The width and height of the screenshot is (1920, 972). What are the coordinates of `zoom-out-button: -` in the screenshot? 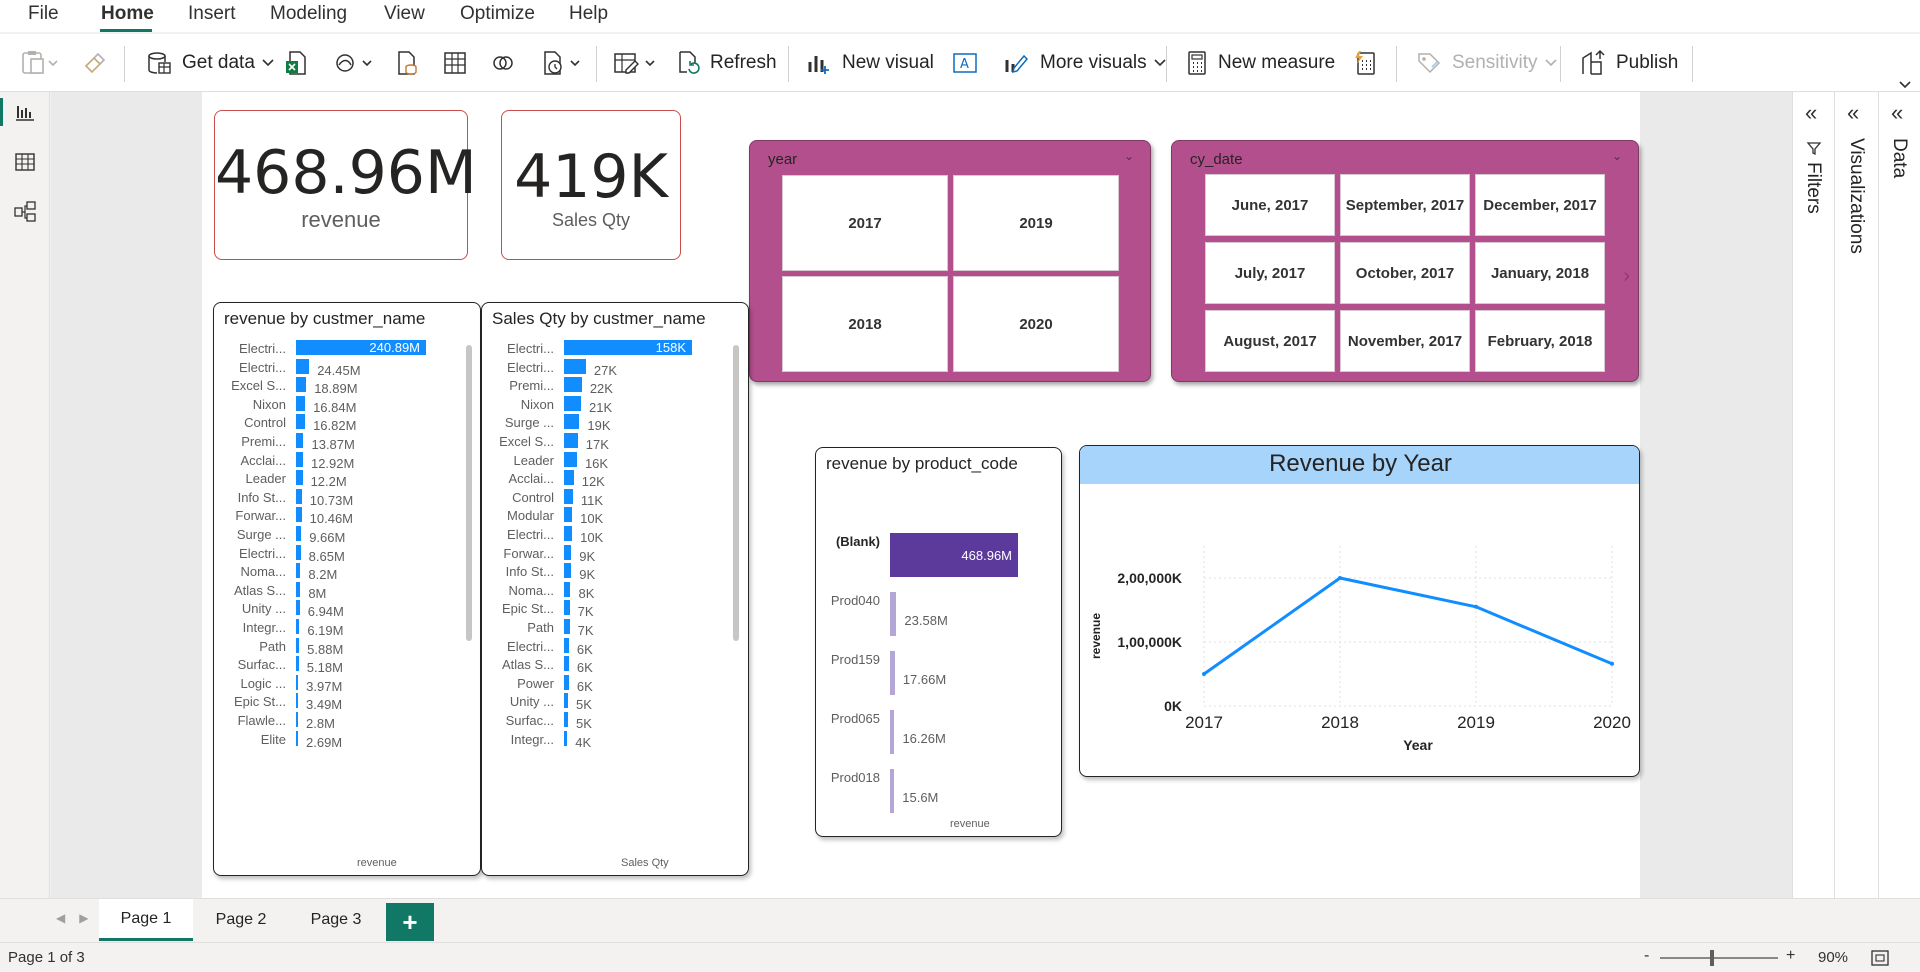 It's located at (1646, 956).